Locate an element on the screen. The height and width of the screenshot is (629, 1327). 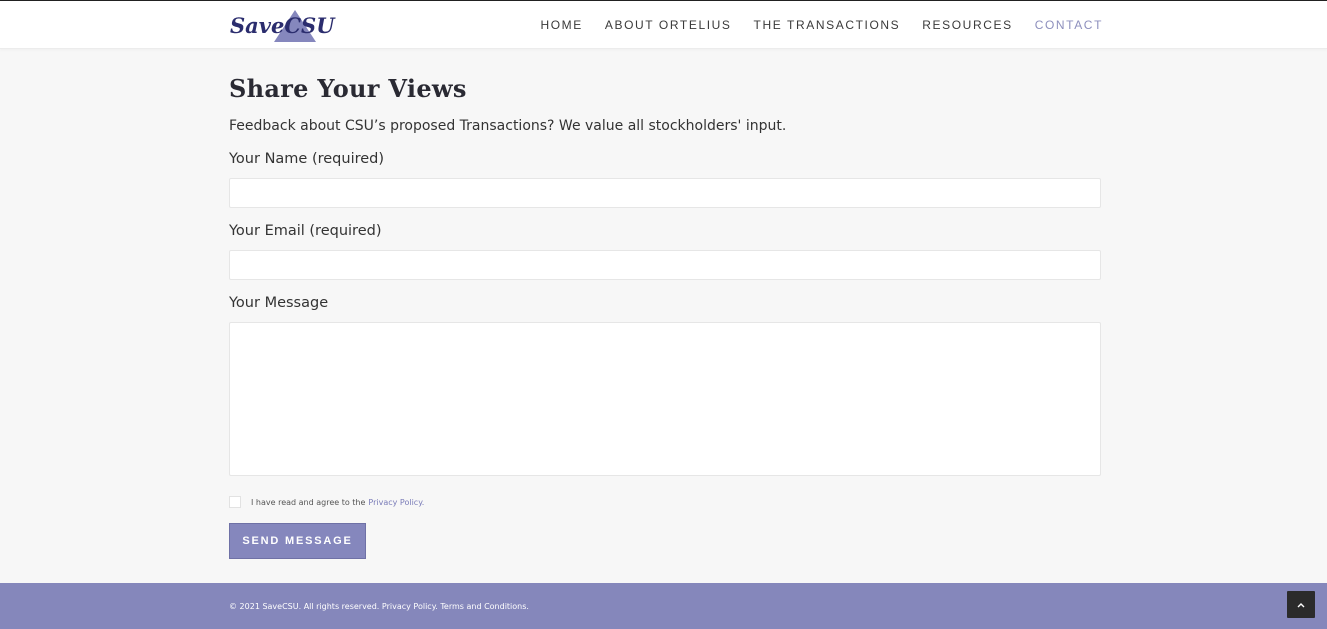
nav-item-home: HOME is located at coordinates (561, 25).